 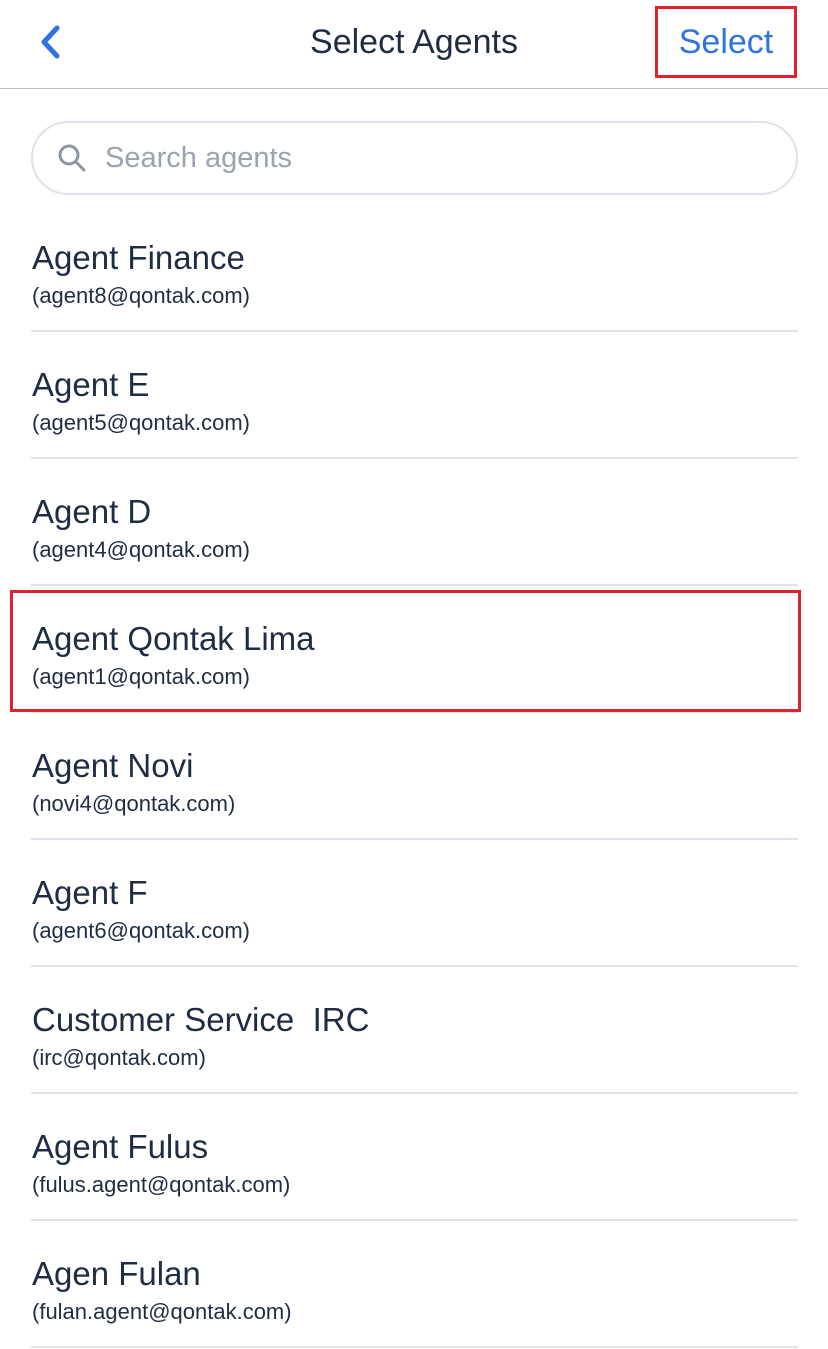 What do you see at coordinates (72, 158) in the screenshot?
I see `search-icon` at bounding box center [72, 158].